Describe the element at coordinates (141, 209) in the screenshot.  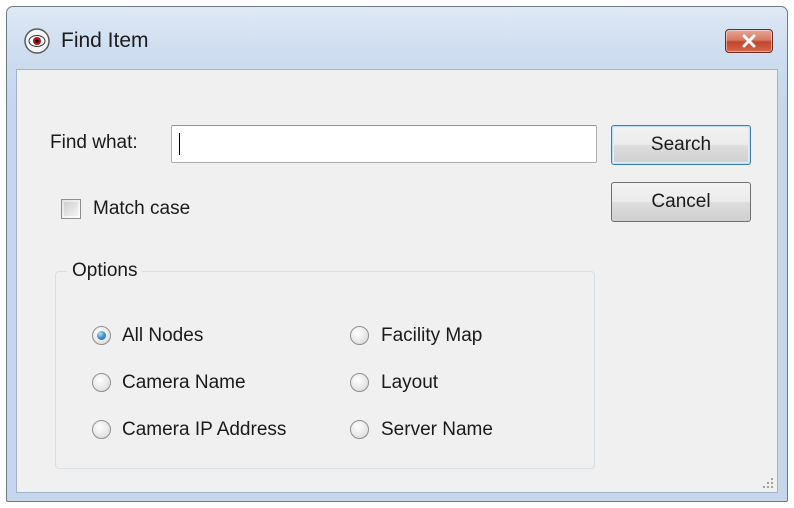
I see `match-case-label: Match case` at that location.